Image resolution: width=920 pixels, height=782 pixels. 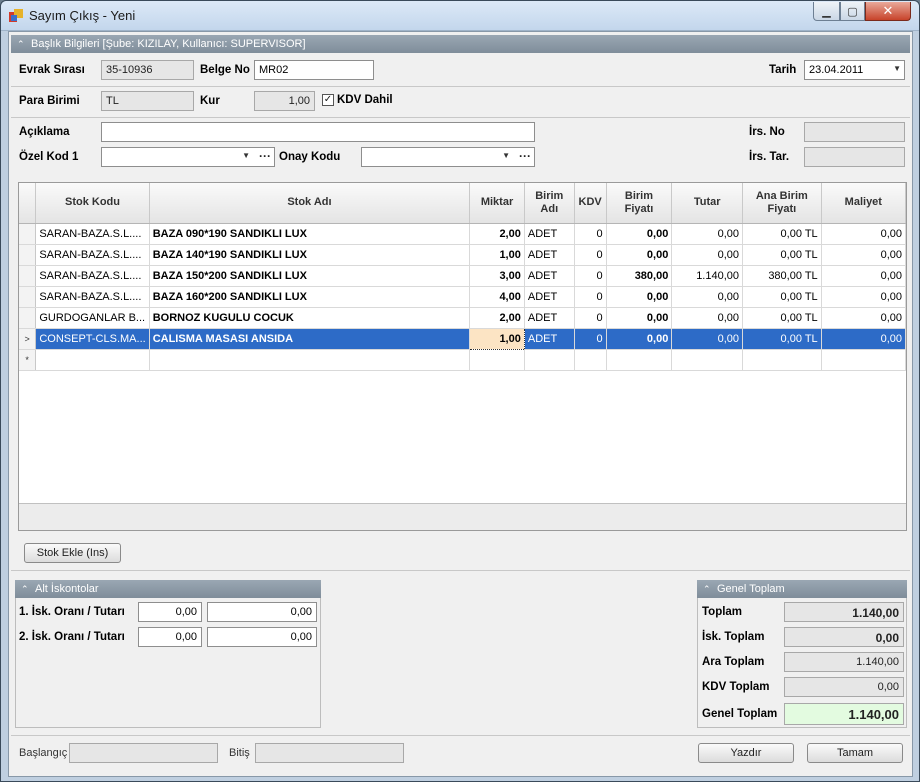 I want to click on row-indicator: *, so click(x=28, y=360).